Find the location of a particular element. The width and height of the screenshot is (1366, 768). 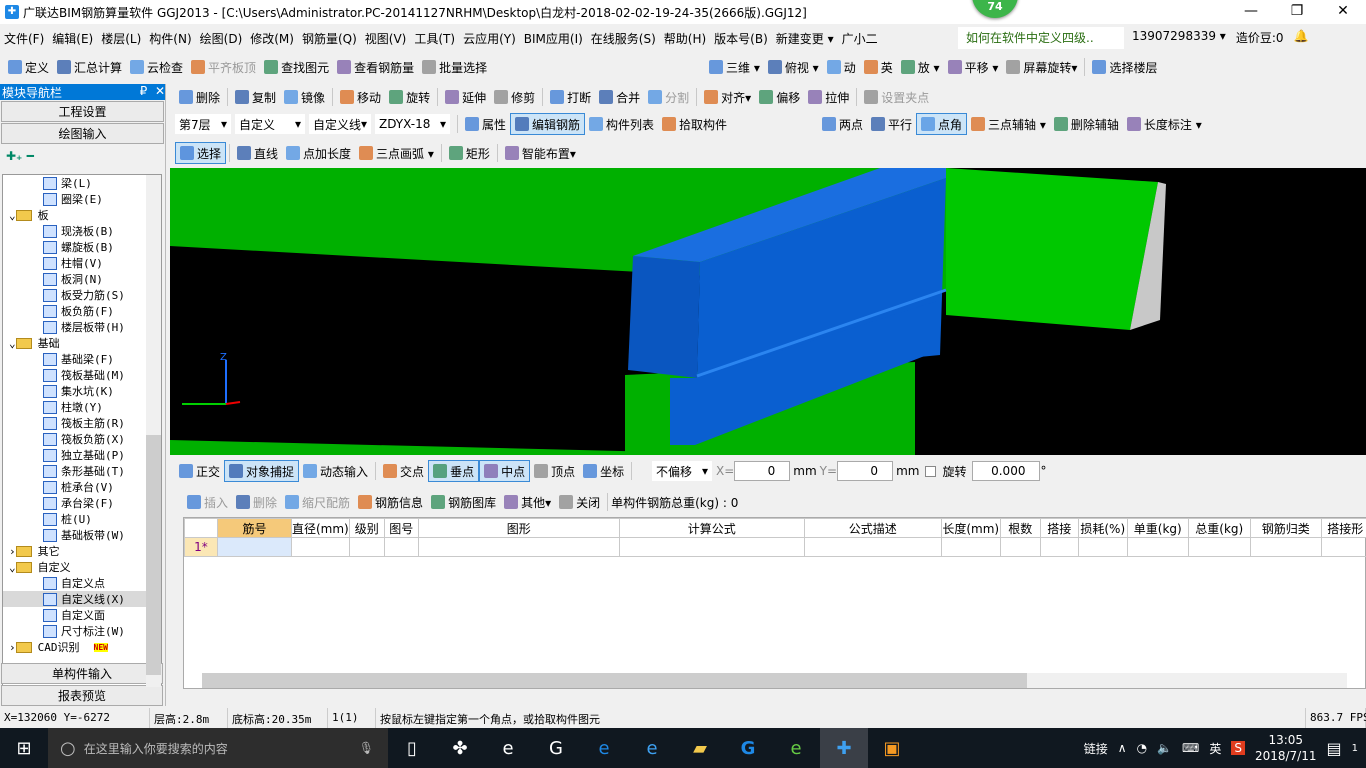

tree-node: 梁(L) is located at coordinates (74, 183).